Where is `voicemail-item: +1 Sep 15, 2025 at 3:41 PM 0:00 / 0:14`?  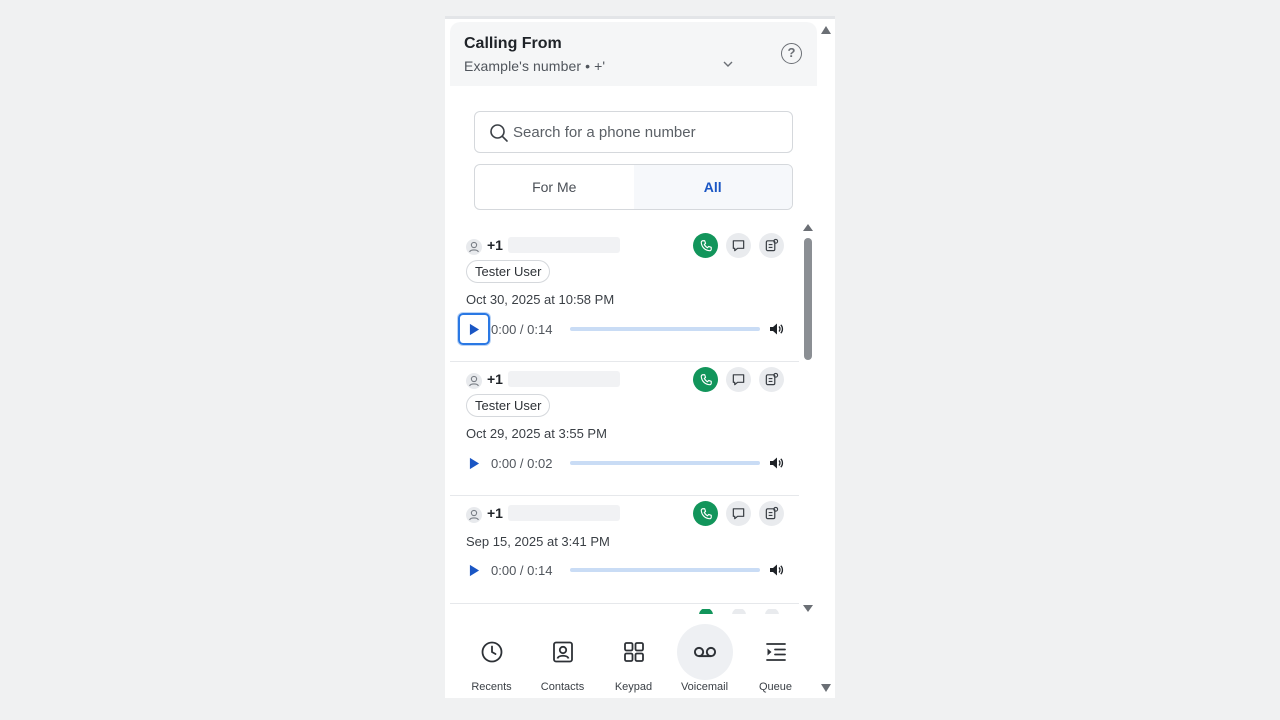
voicemail-item: +1 Sep 15, 2025 at 3:41 PM 0:00 / 0:14 is located at coordinates (624, 550).